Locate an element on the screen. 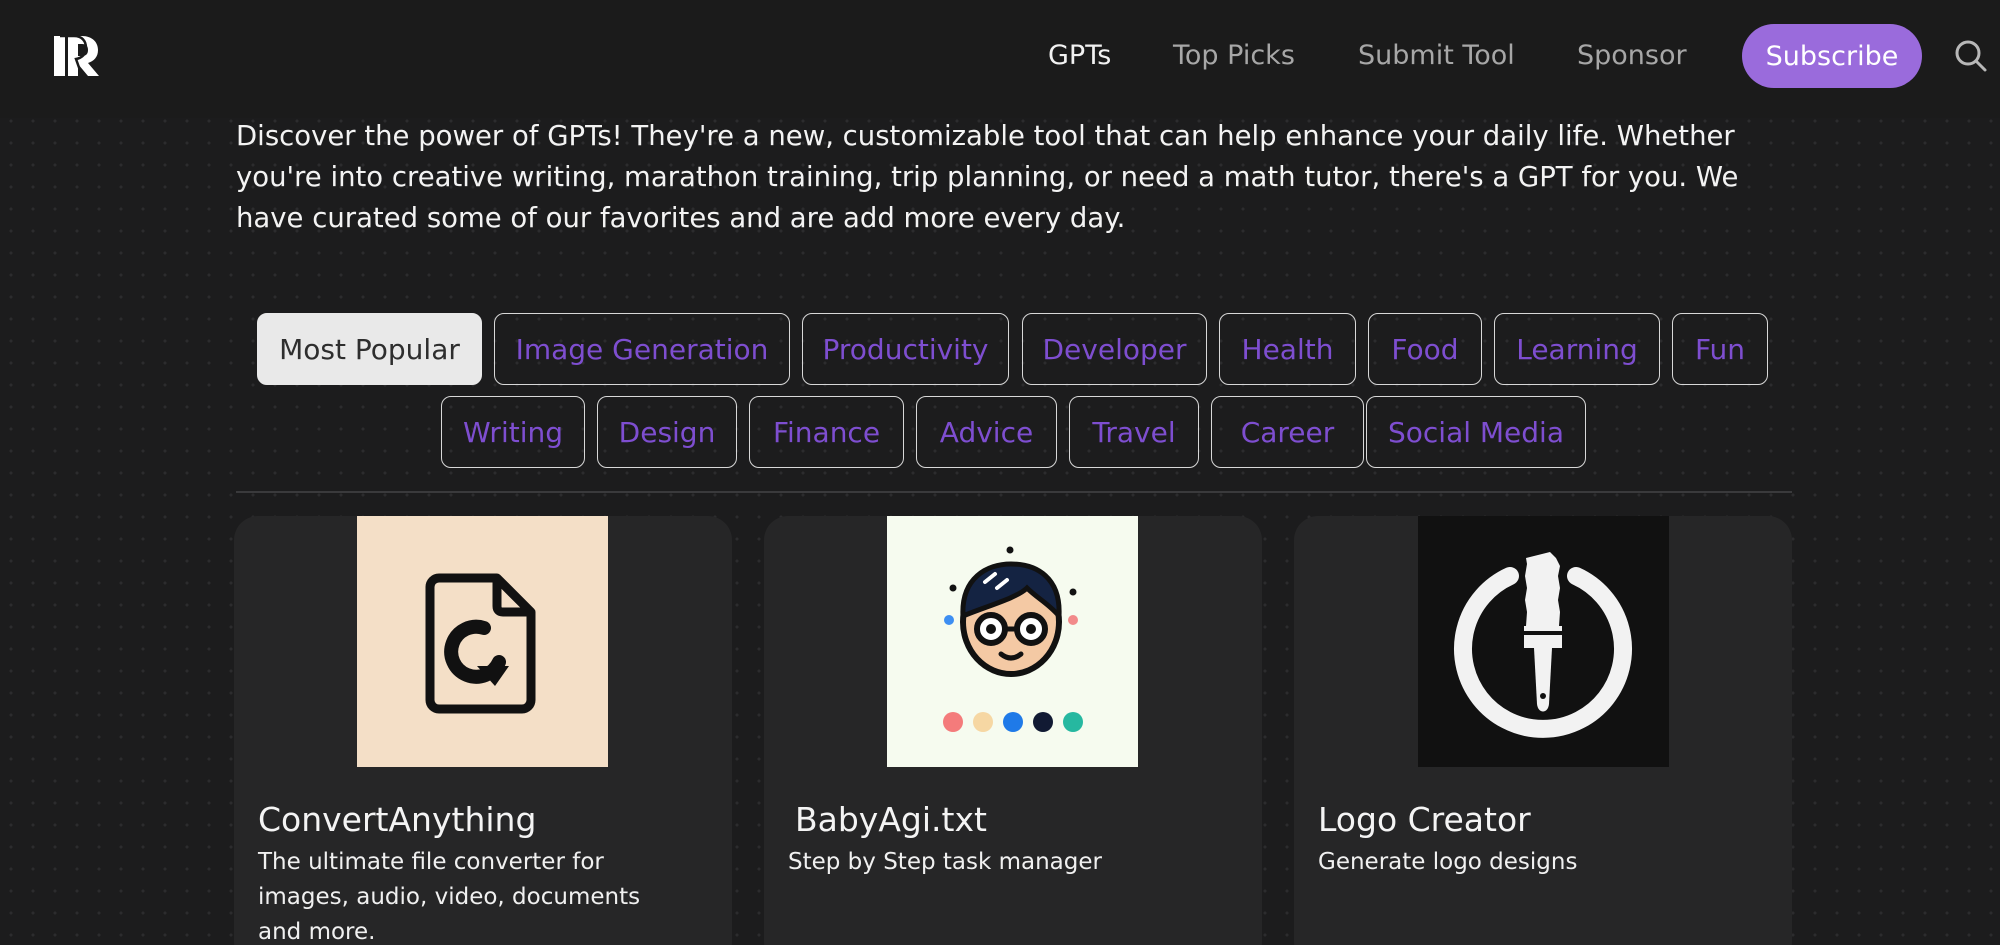  tag-writing: Writing is located at coordinates (513, 432).